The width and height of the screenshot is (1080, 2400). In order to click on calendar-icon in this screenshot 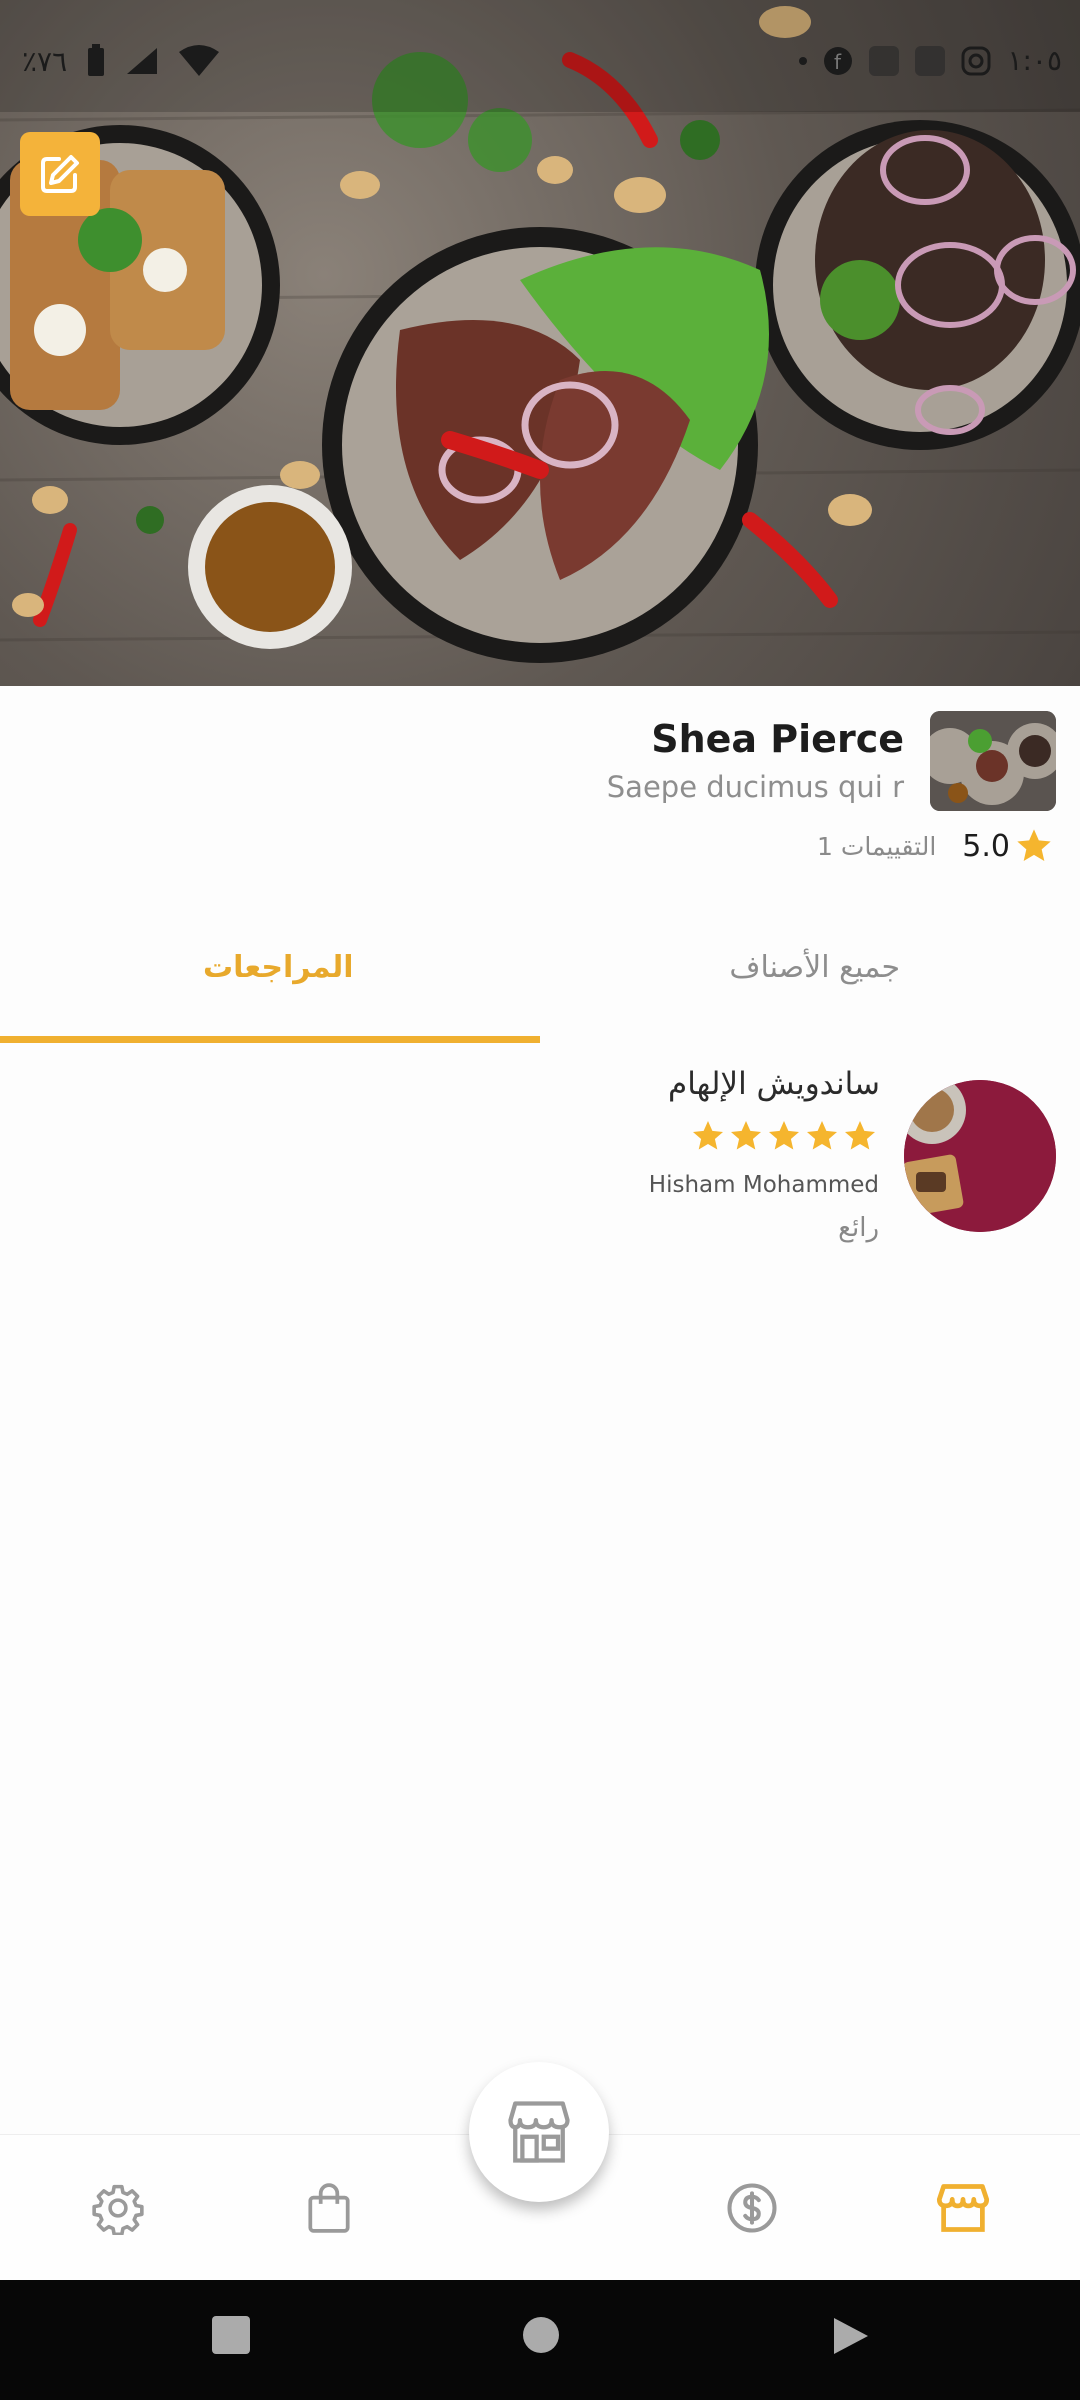, I will do `click(930, 60)`.